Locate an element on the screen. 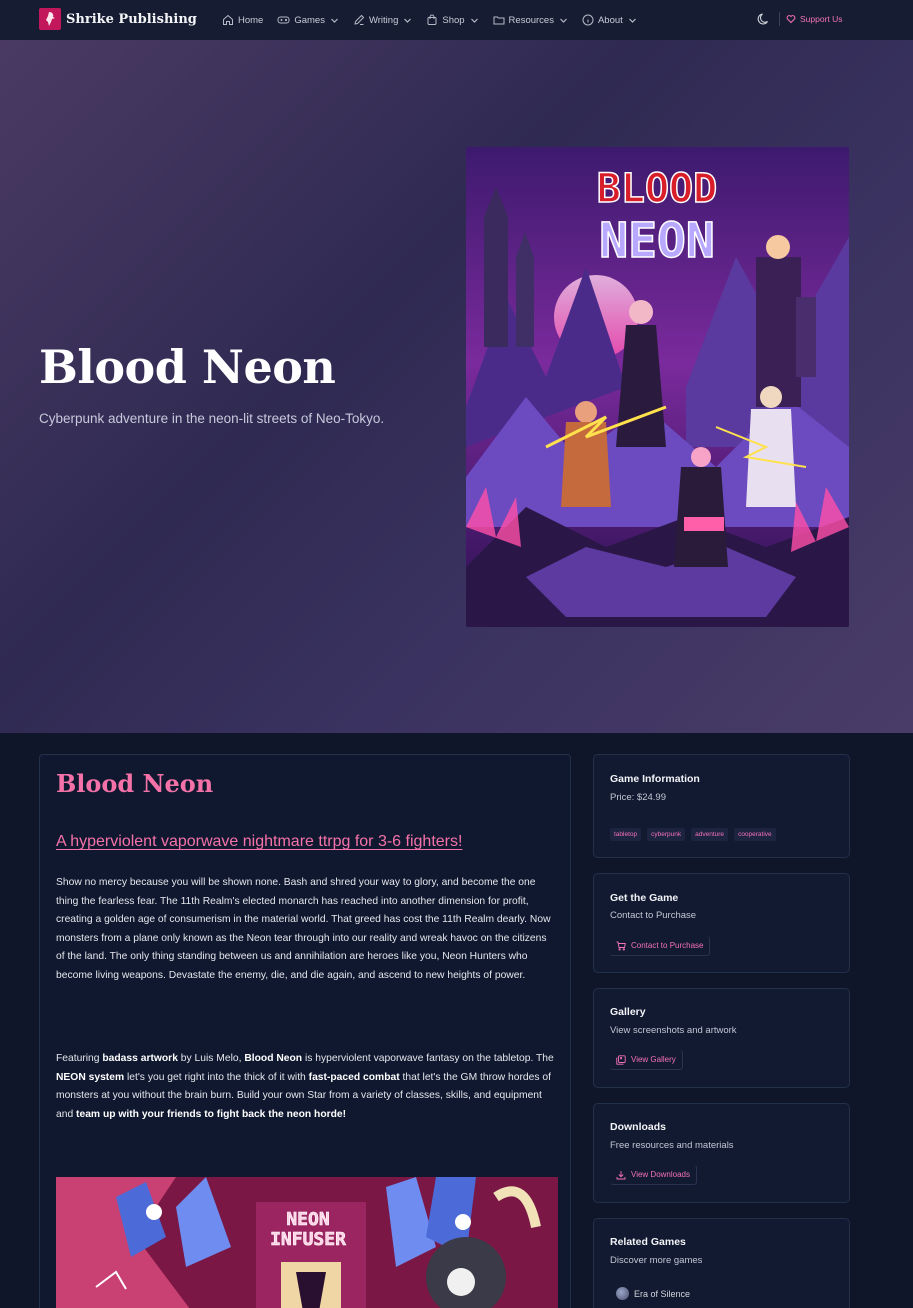  nav-label: Games is located at coordinates (309, 20).